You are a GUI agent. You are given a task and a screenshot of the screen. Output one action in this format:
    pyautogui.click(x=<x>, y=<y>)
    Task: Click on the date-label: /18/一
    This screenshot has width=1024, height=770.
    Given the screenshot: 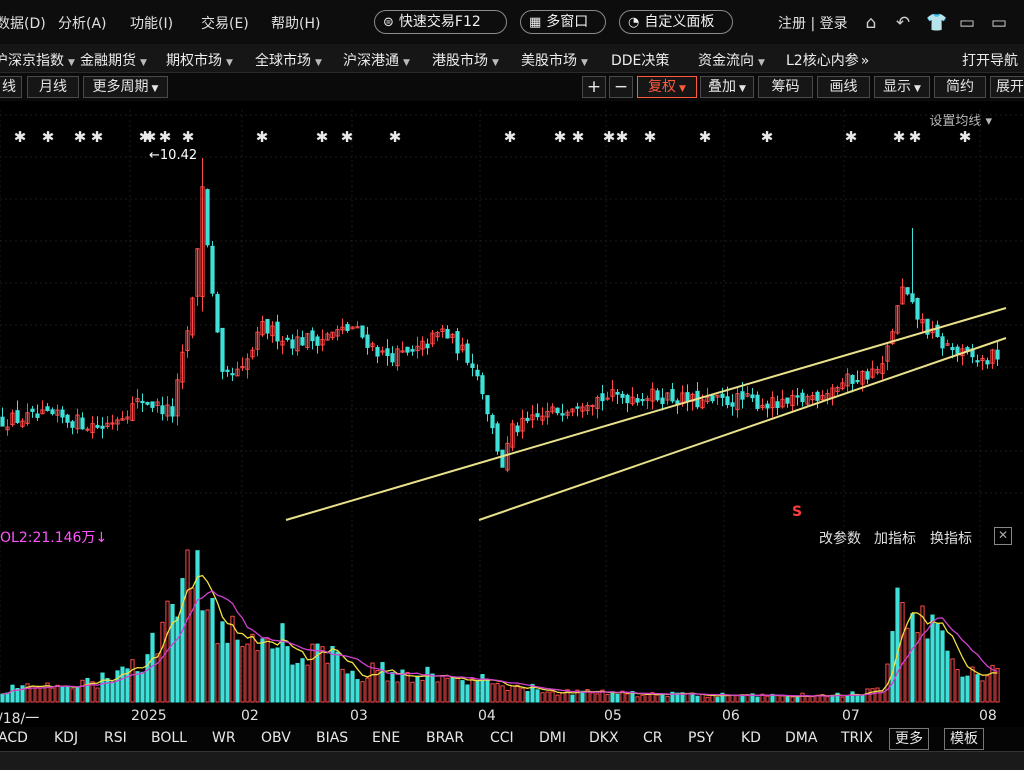 What is the action you would take?
    pyautogui.click(x=20, y=719)
    